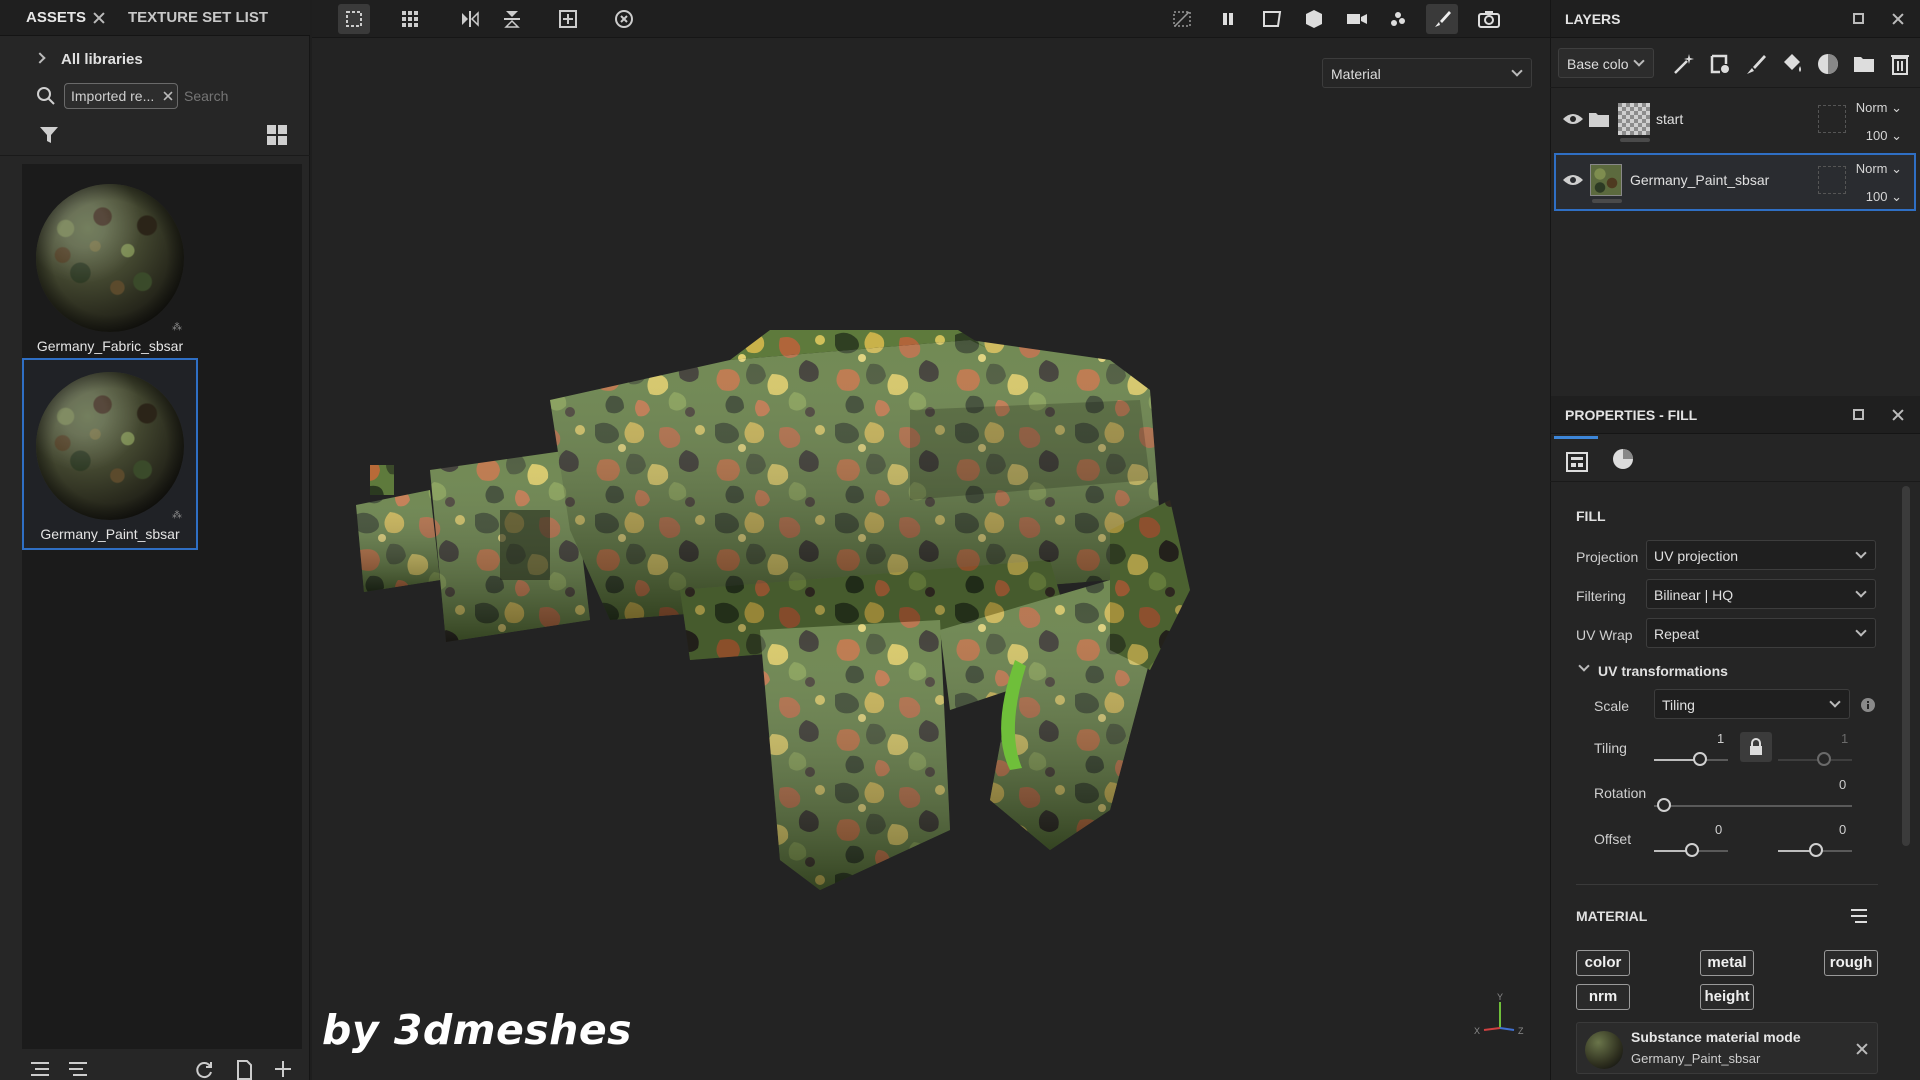 This screenshot has height=1080, width=1920. What do you see at coordinates (1727, 963) in the screenshot?
I see `channel-metal-button: metal` at bounding box center [1727, 963].